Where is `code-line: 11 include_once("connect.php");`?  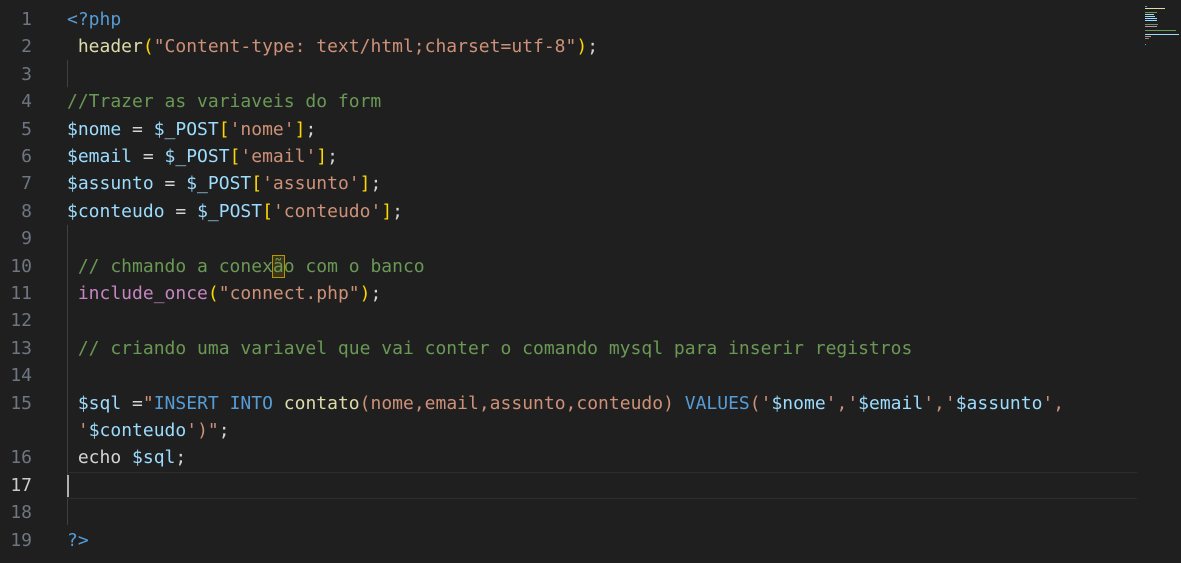
code-line: 11 include_once("connect.php"); is located at coordinates (570, 293).